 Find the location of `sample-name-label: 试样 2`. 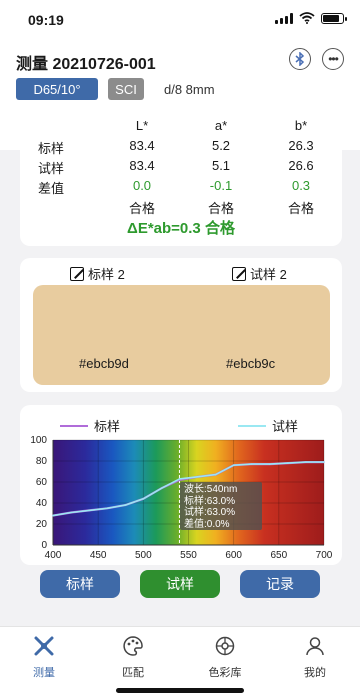

sample-name-label: 试样 2 is located at coordinates (268, 274).